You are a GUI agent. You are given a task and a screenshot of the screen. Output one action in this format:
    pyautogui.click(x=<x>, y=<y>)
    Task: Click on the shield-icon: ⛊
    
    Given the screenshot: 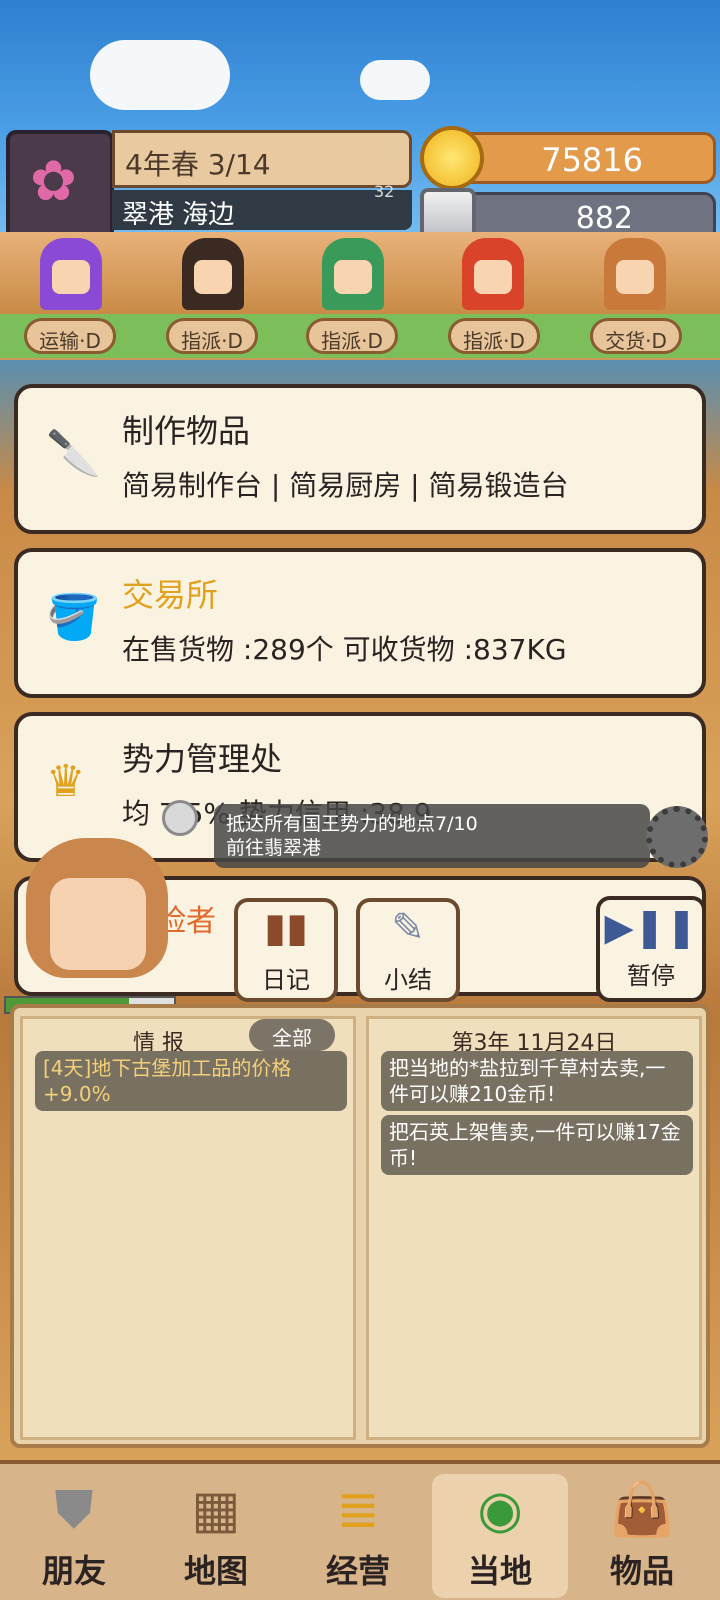 What is the action you would take?
    pyautogui.click(x=74, y=1510)
    